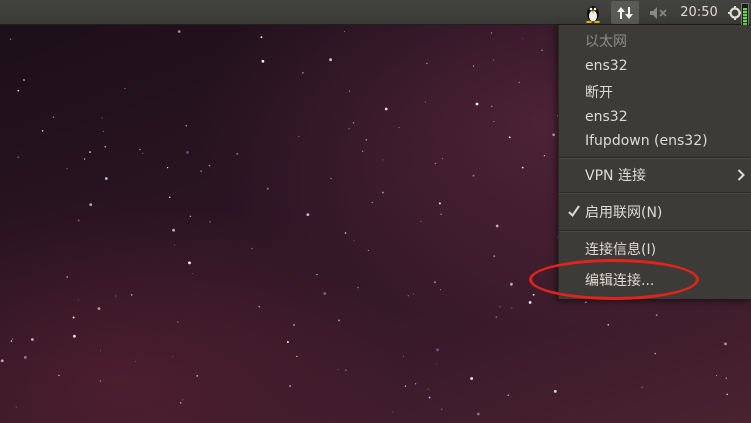 The image size is (751, 423). I want to click on menu-item-disconnect: 断开, so click(655, 92).